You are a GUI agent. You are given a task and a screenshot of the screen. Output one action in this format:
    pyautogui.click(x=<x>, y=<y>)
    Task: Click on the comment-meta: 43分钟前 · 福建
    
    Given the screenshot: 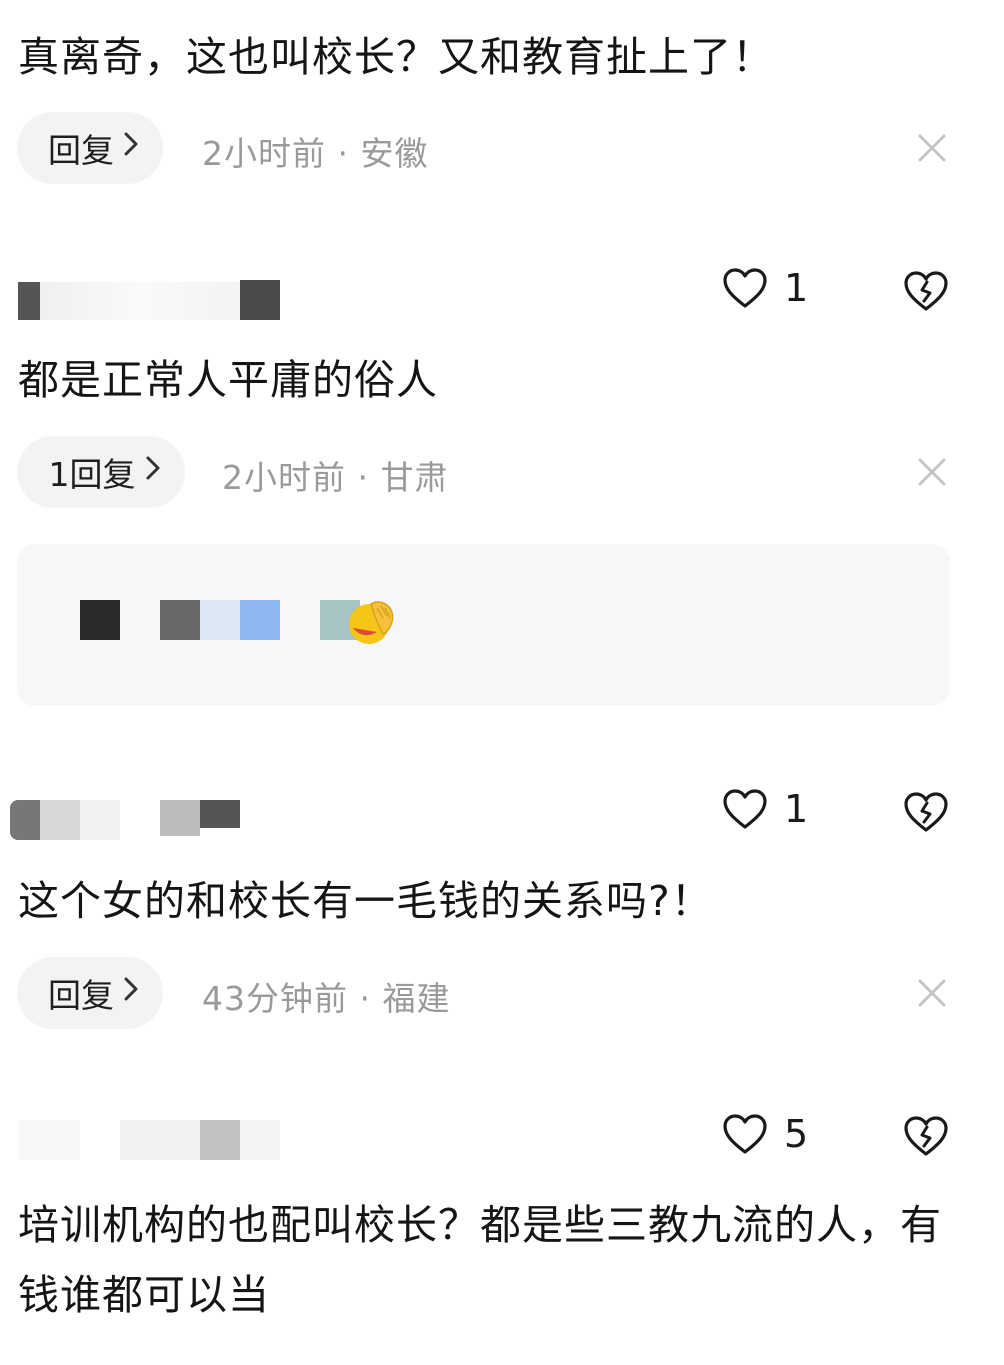 What is the action you would take?
    pyautogui.click(x=326, y=998)
    